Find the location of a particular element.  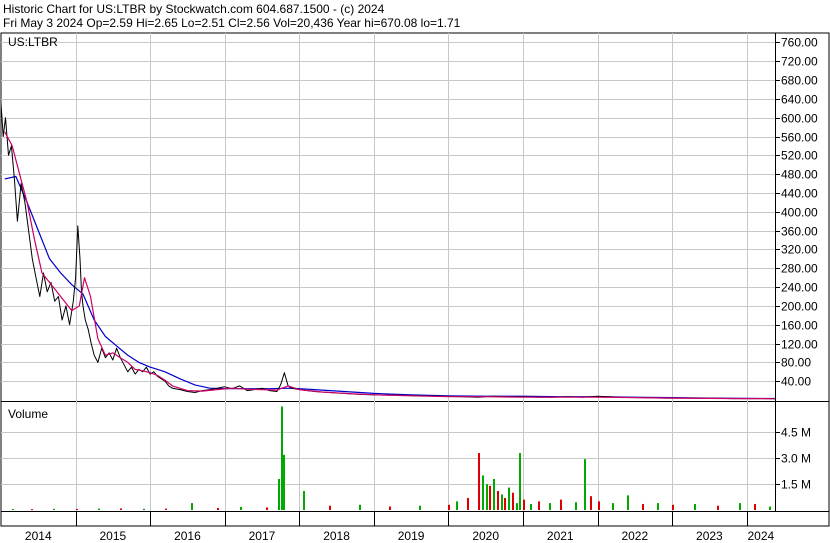

price-tick-label: 480.00 is located at coordinates (799, 175).